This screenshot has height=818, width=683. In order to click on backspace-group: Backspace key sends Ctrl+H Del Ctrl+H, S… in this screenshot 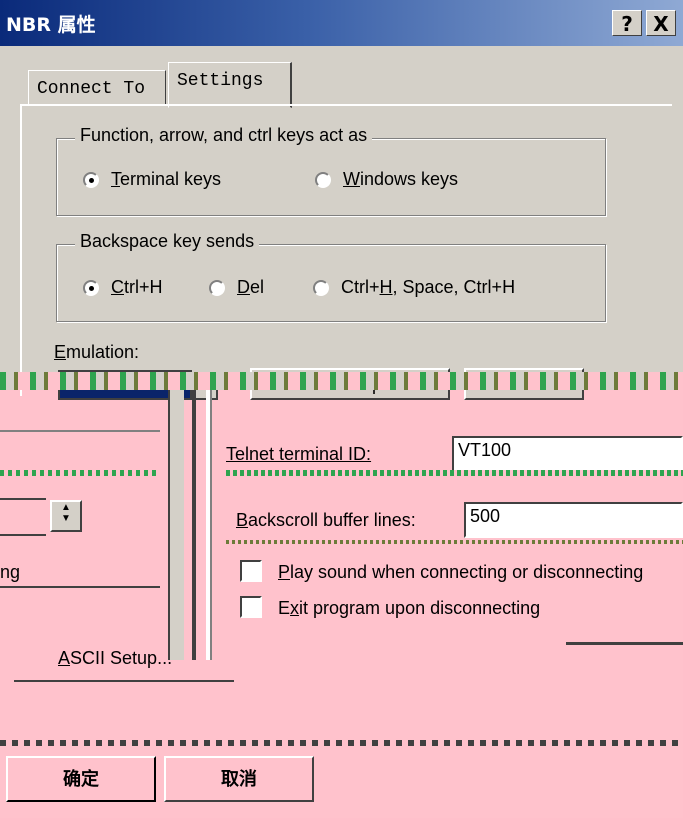, I will do `click(331, 276)`.